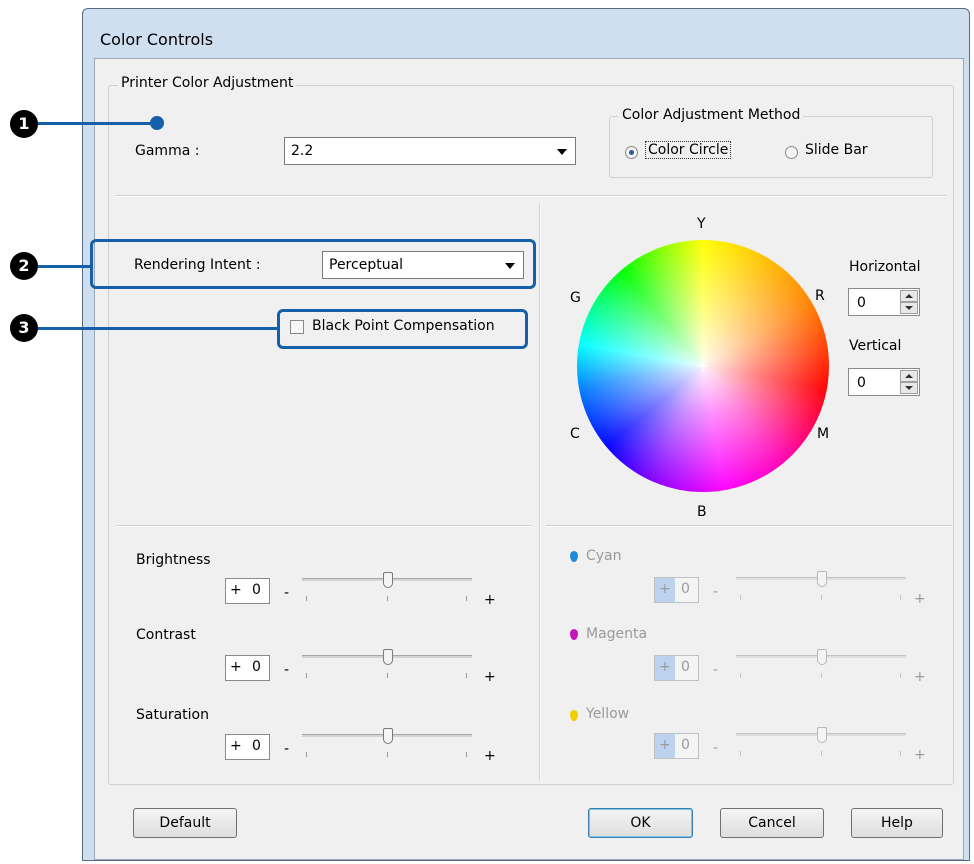  What do you see at coordinates (749, 526) in the screenshot?
I see `separator-right` at bounding box center [749, 526].